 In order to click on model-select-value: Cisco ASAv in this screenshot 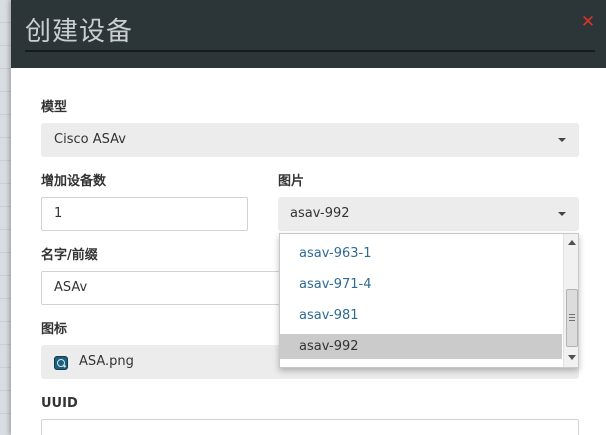, I will do `click(90, 139)`.